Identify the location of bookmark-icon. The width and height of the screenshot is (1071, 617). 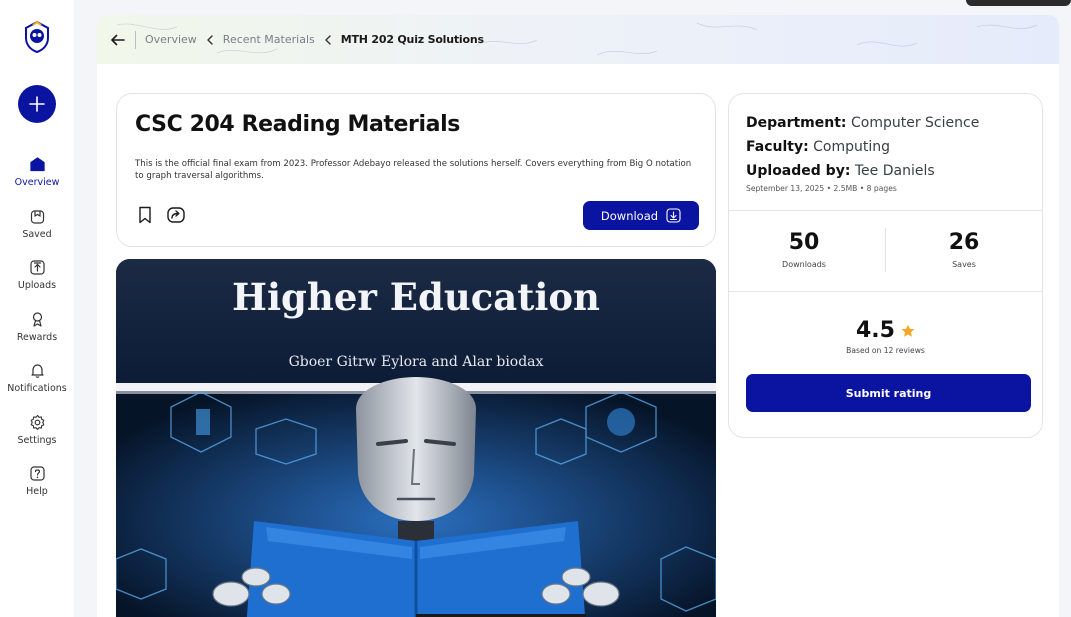
(145, 215).